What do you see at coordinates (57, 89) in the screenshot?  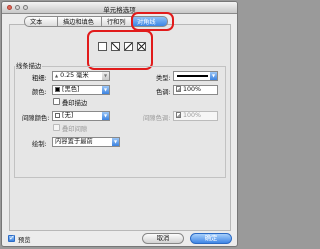 I see `black-swatch-icon` at bounding box center [57, 89].